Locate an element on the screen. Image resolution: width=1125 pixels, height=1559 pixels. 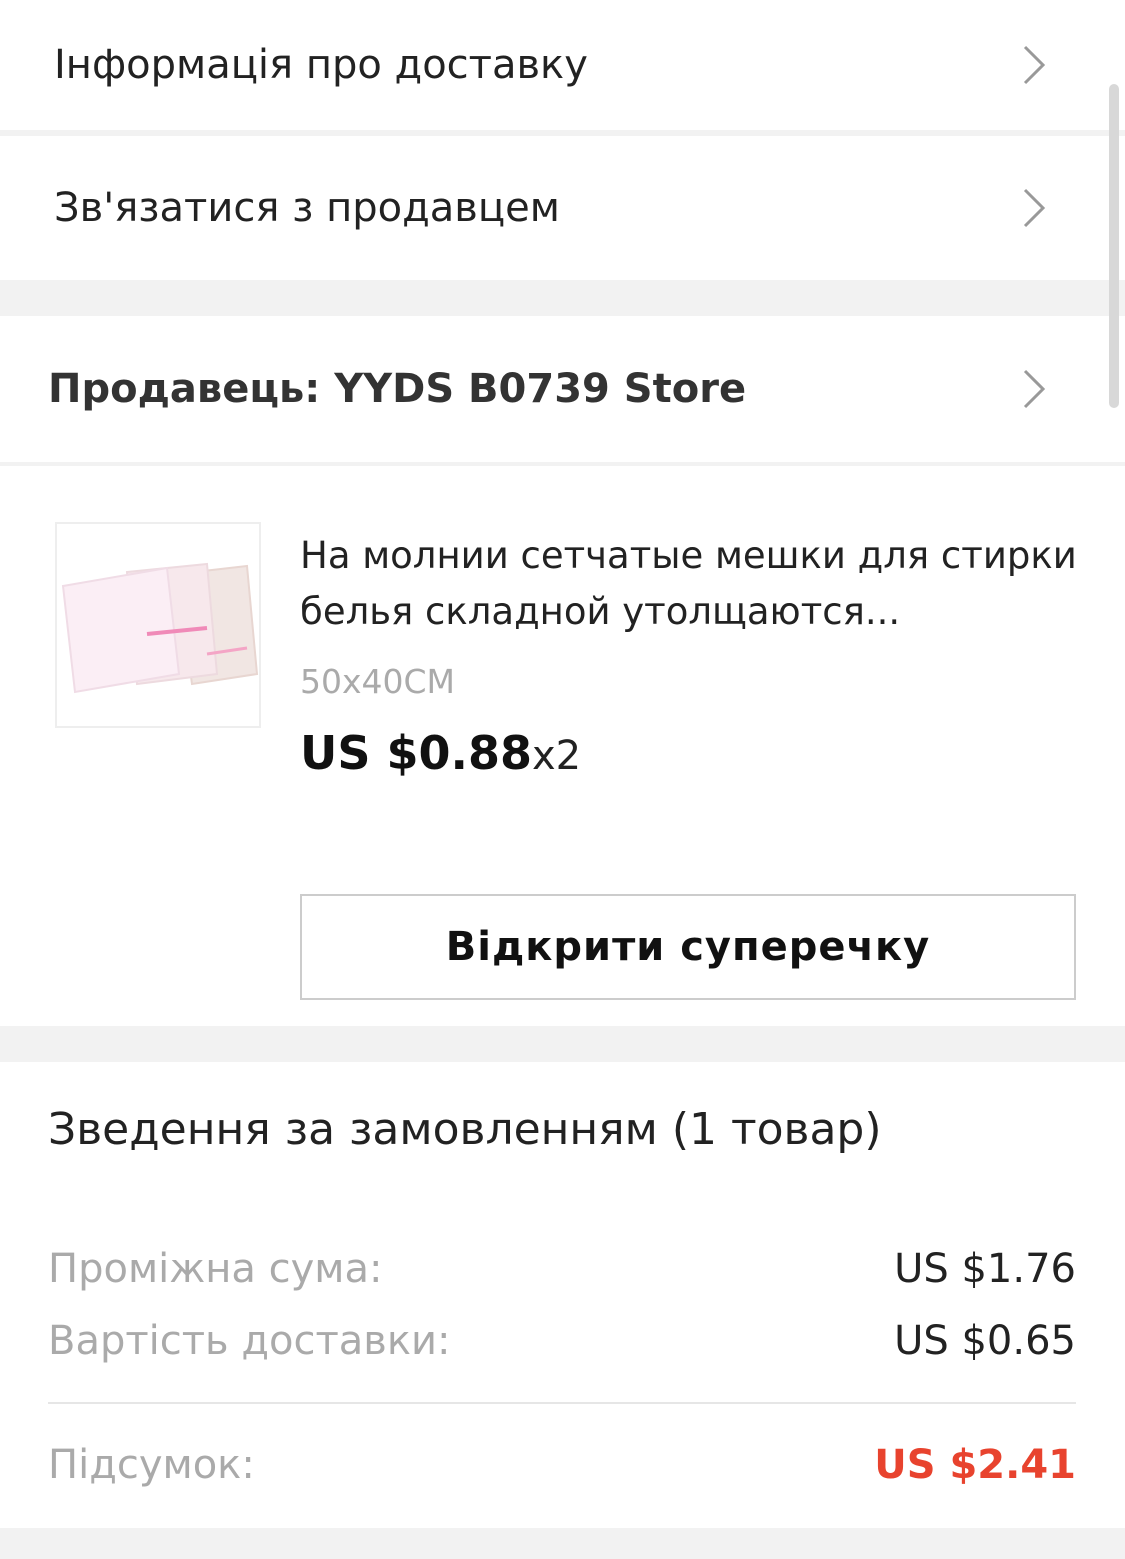
seller-store-name: Продавець: YYDS B0739 Store is located at coordinates (397, 389).